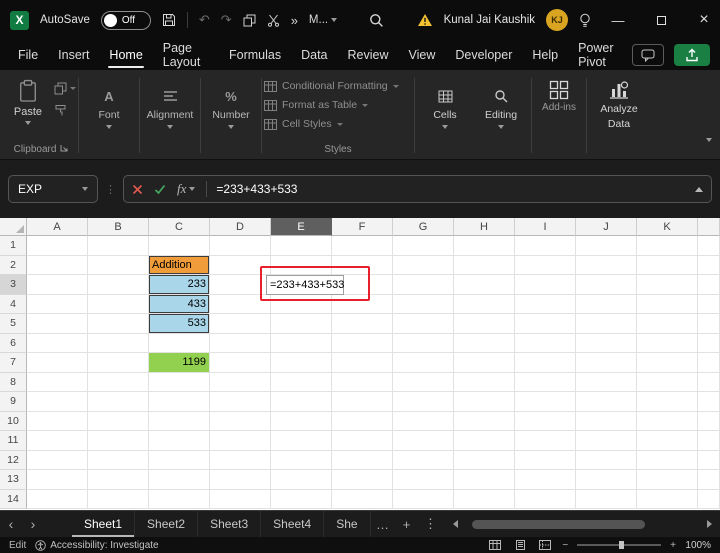  What do you see at coordinates (240, 304) in the screenshot?
I see `cell-D4` at bounding box center [240, 304].